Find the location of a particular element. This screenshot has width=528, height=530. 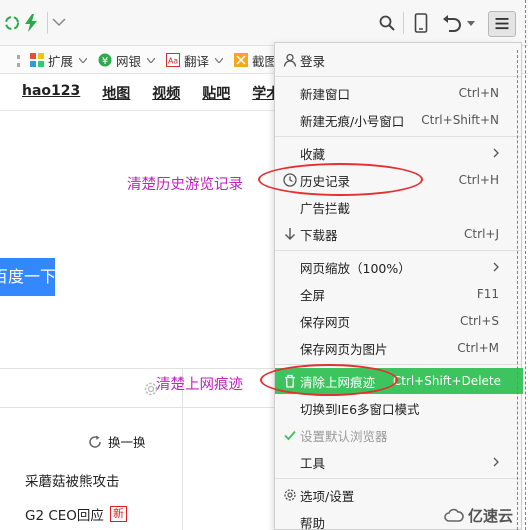

menu-item-default-browser: 设置默认浏览器 is located at coordinates (398, 435).